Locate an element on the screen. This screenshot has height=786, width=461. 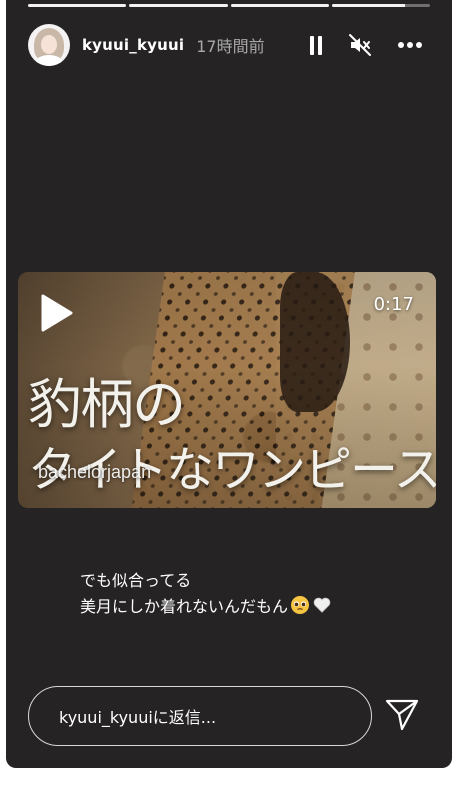
white-heart-icon is located at coordinates (322, 609).